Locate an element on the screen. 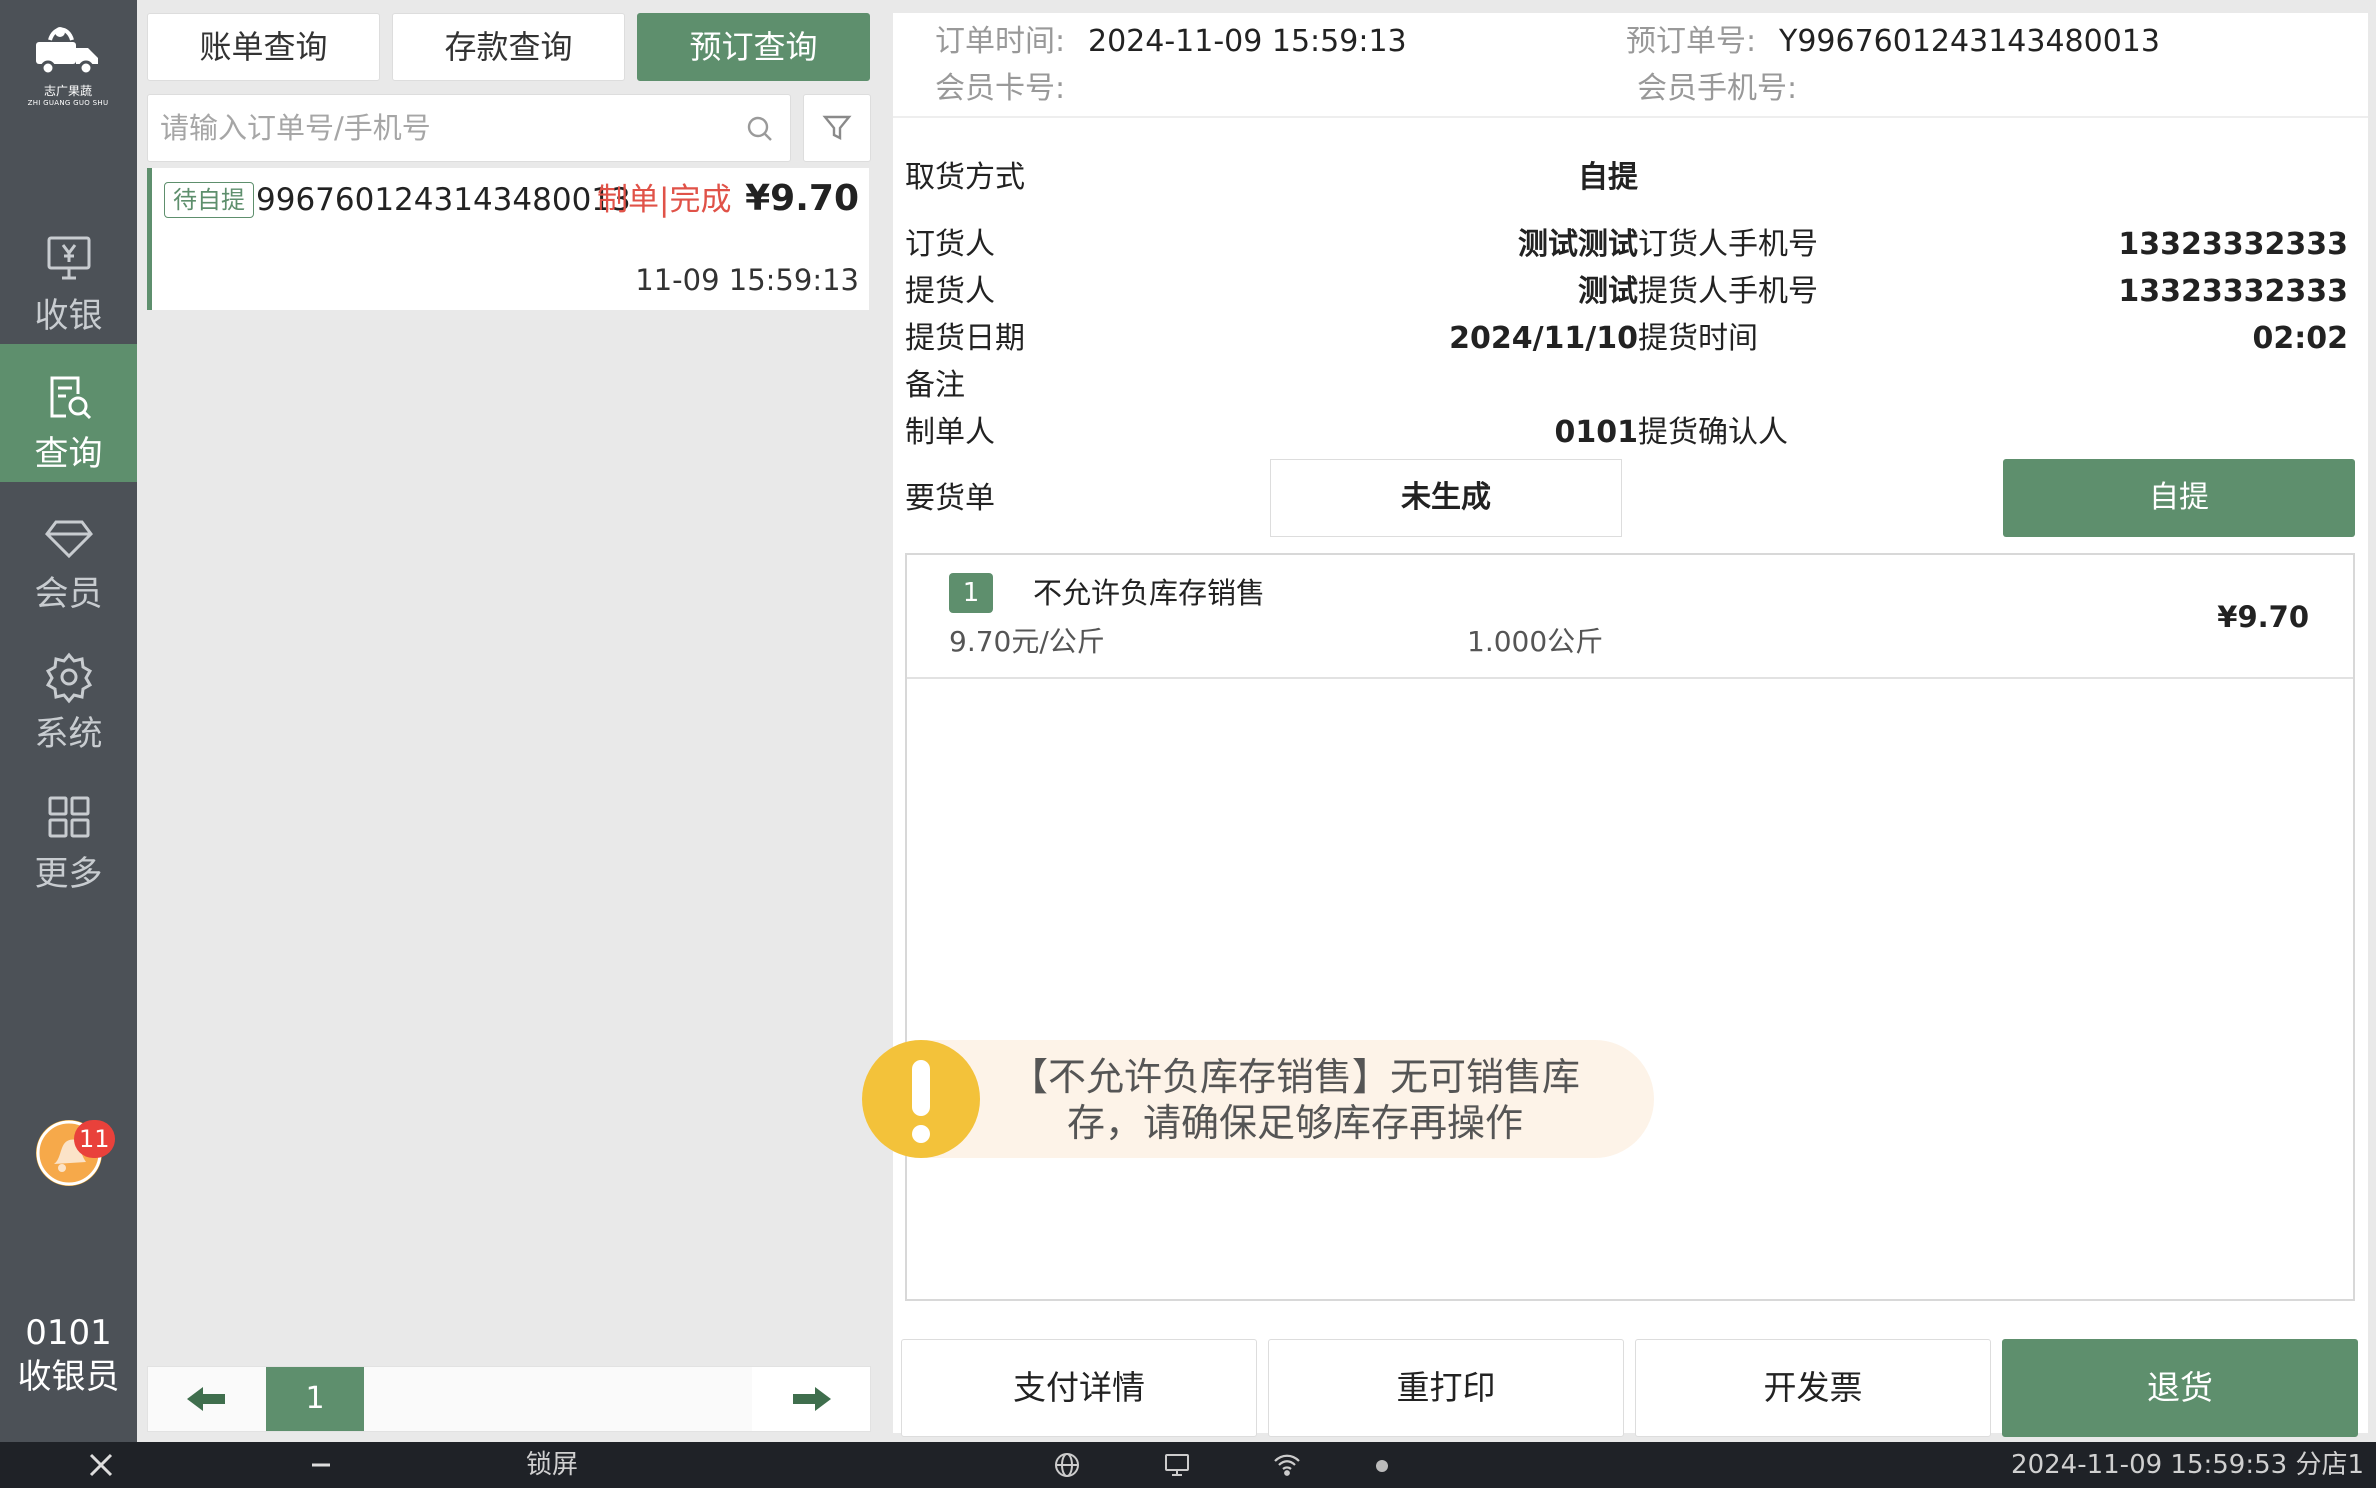 This screenshot has width=2376, height=1488. header-divider is located at coordinates (1630, 117).